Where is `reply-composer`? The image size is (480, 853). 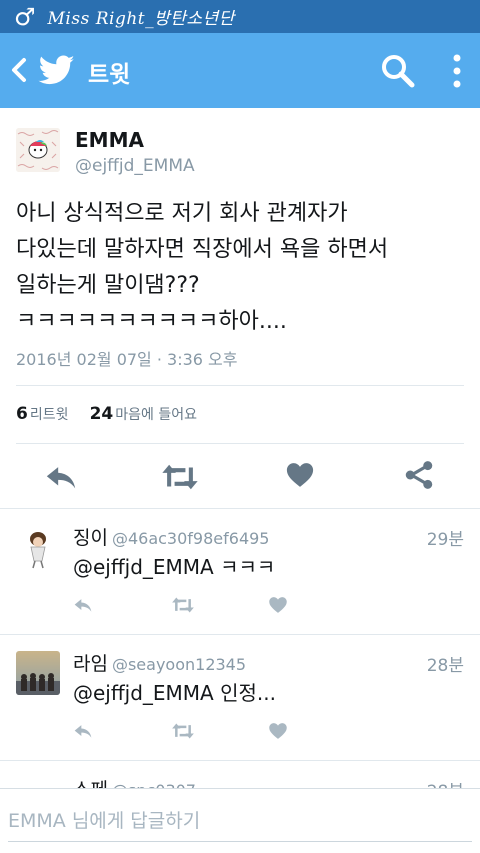 reply-composer is located at coordinates (240, 820).